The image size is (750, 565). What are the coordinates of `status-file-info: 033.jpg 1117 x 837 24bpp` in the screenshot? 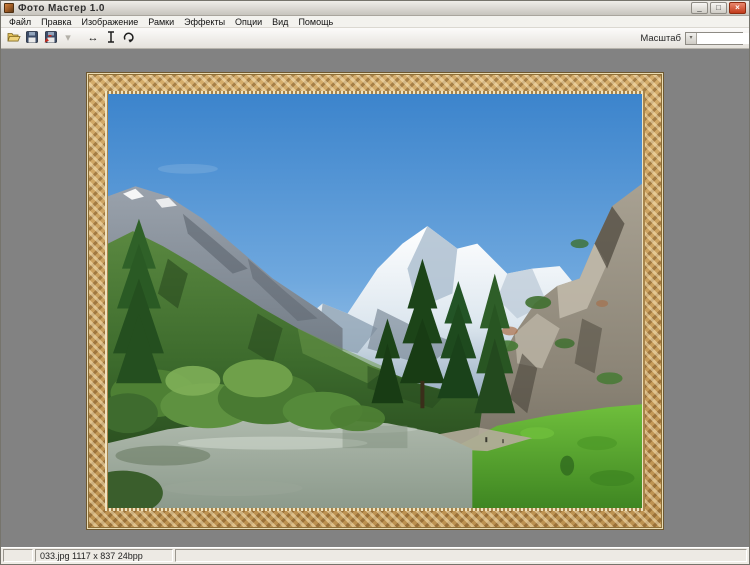 It's located at (104, 555).